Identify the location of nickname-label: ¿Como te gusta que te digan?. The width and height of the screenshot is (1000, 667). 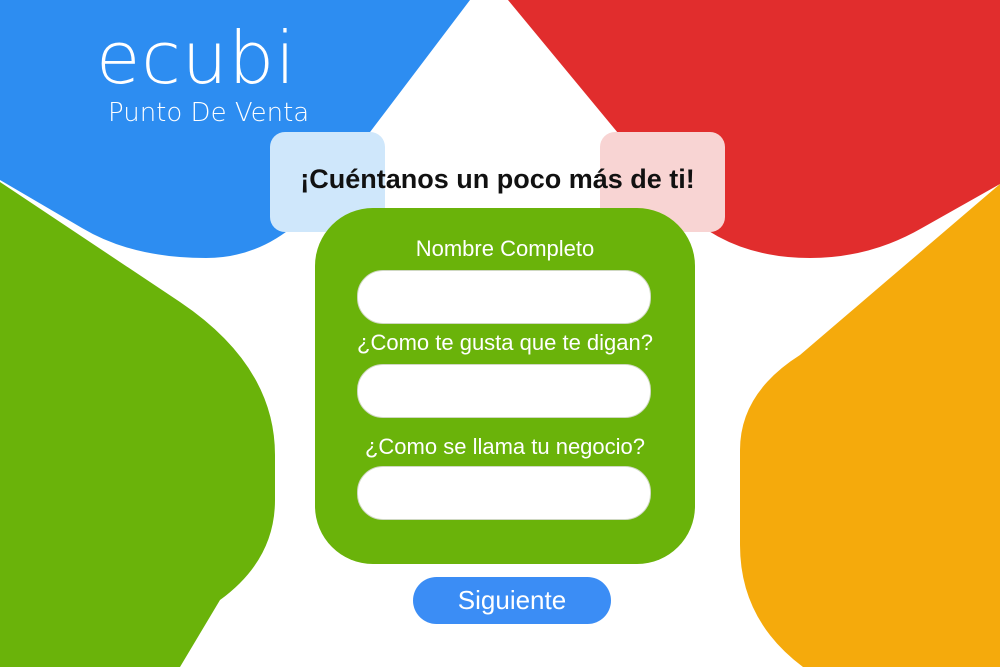
(505, 342).